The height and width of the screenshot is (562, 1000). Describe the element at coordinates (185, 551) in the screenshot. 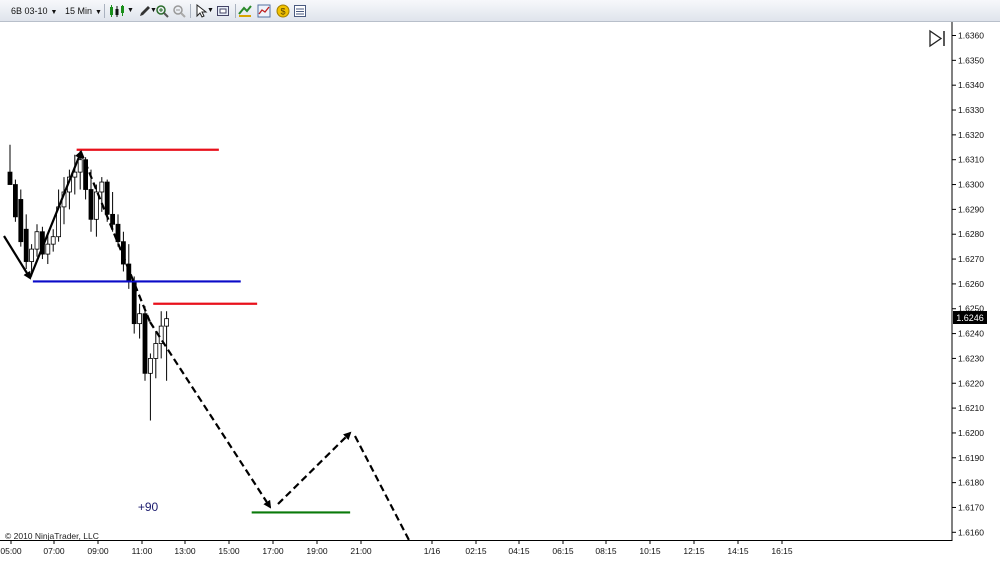

I see `time-tick-label: 13:00` at that location.